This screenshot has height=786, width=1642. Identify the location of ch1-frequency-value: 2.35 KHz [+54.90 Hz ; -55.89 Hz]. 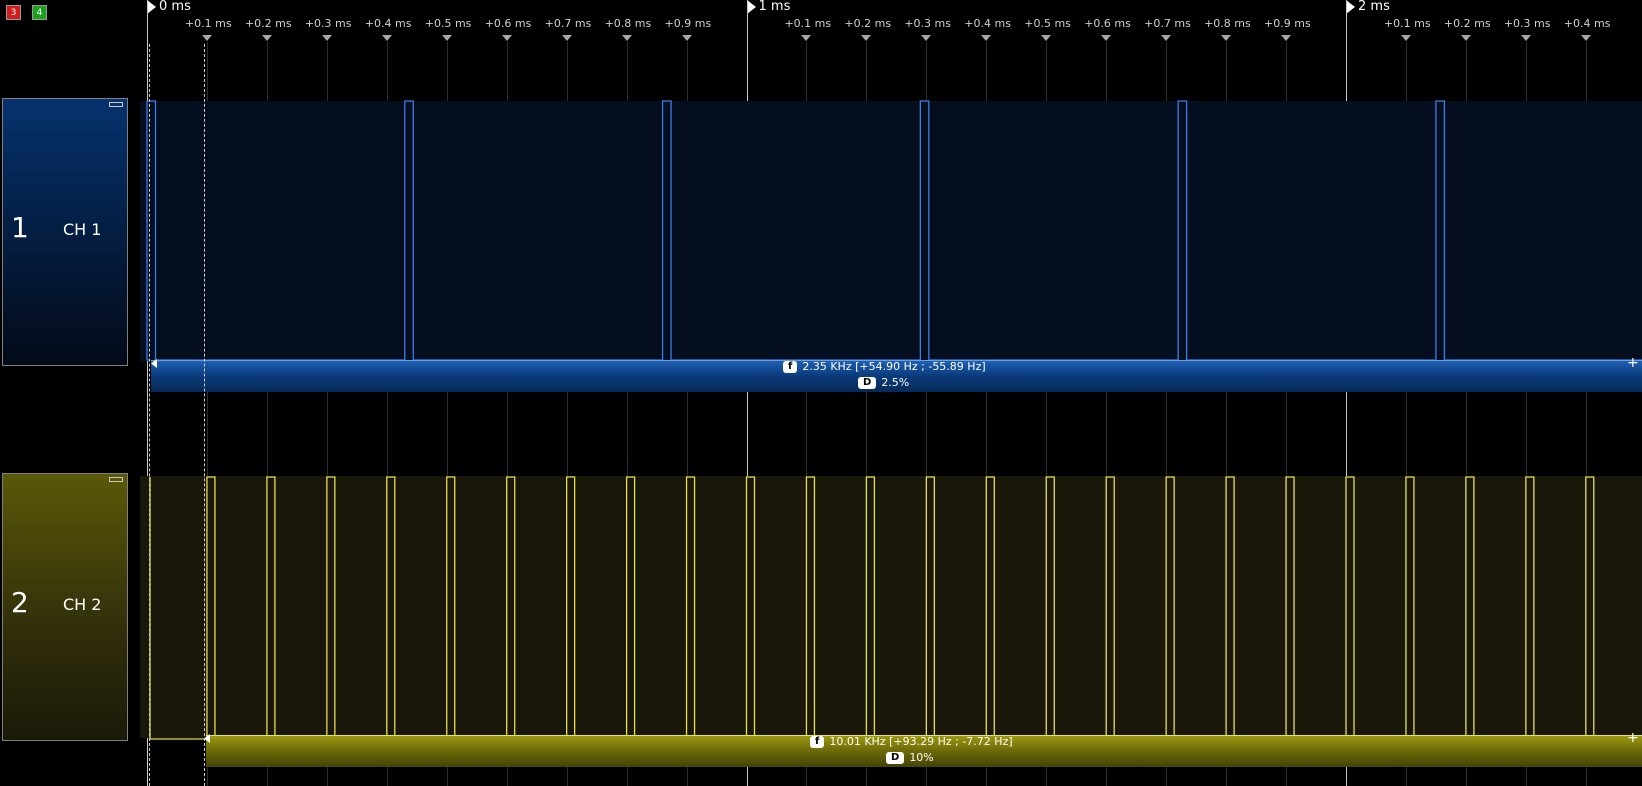
(894, 366).